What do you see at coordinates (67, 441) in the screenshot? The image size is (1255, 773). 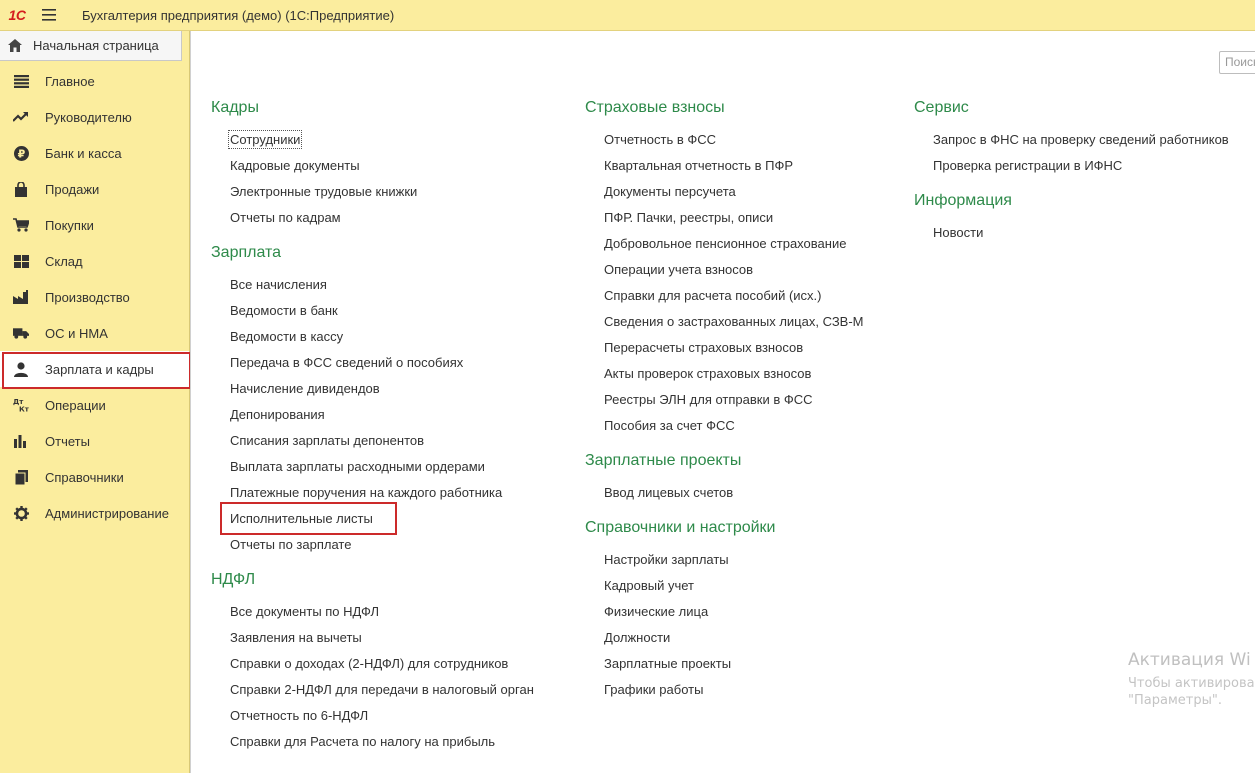 I see `sidebar-item-label: Отчеты` at bounding box center [67, 441].